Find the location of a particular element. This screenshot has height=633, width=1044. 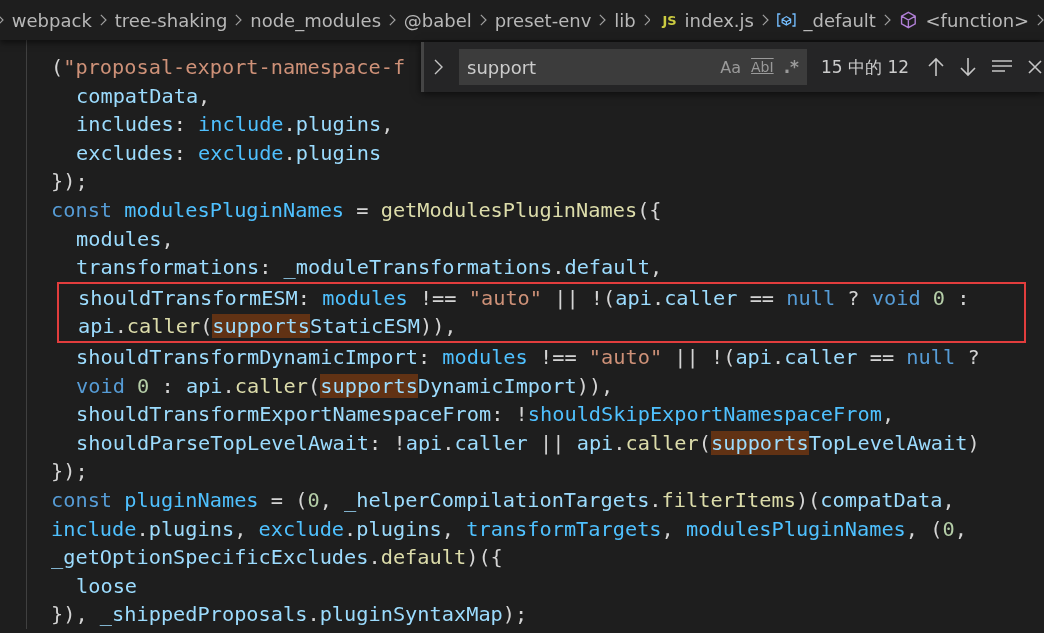

breadcrumb-item: _default is located at coordinates (839, 20).